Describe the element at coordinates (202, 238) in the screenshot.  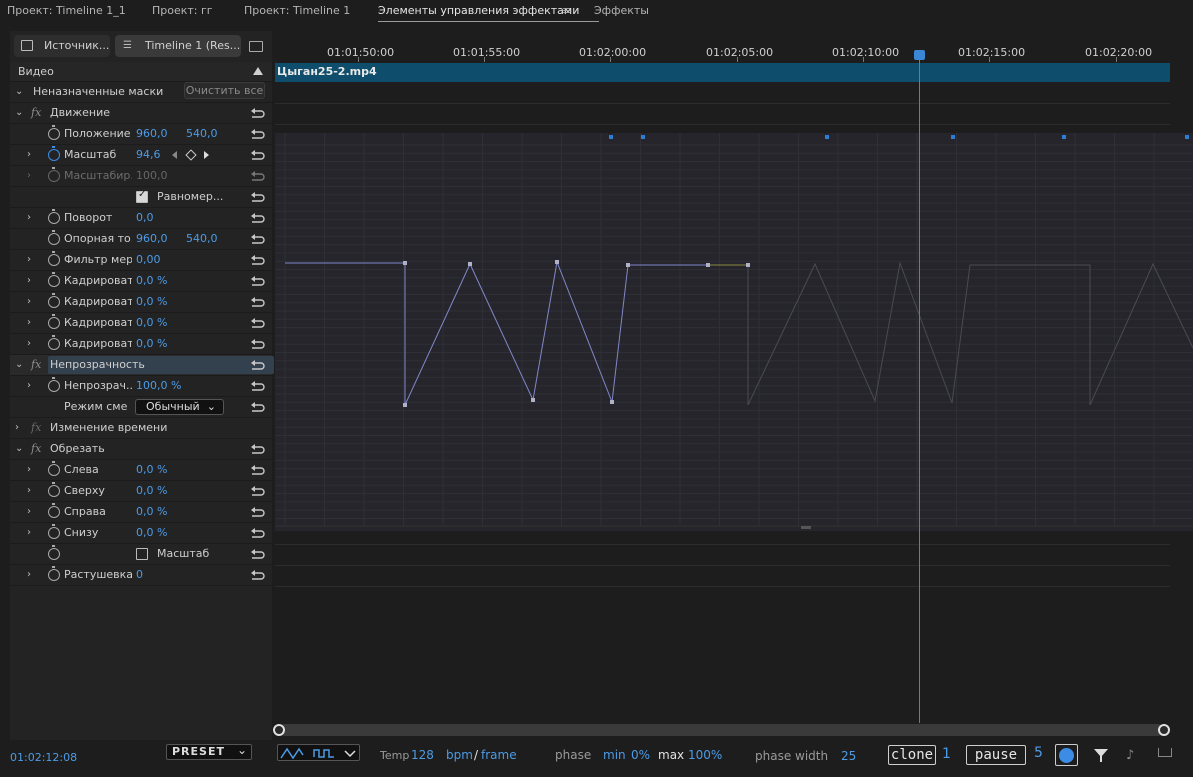
I see `anchor-y-value: 540,0` at that location.